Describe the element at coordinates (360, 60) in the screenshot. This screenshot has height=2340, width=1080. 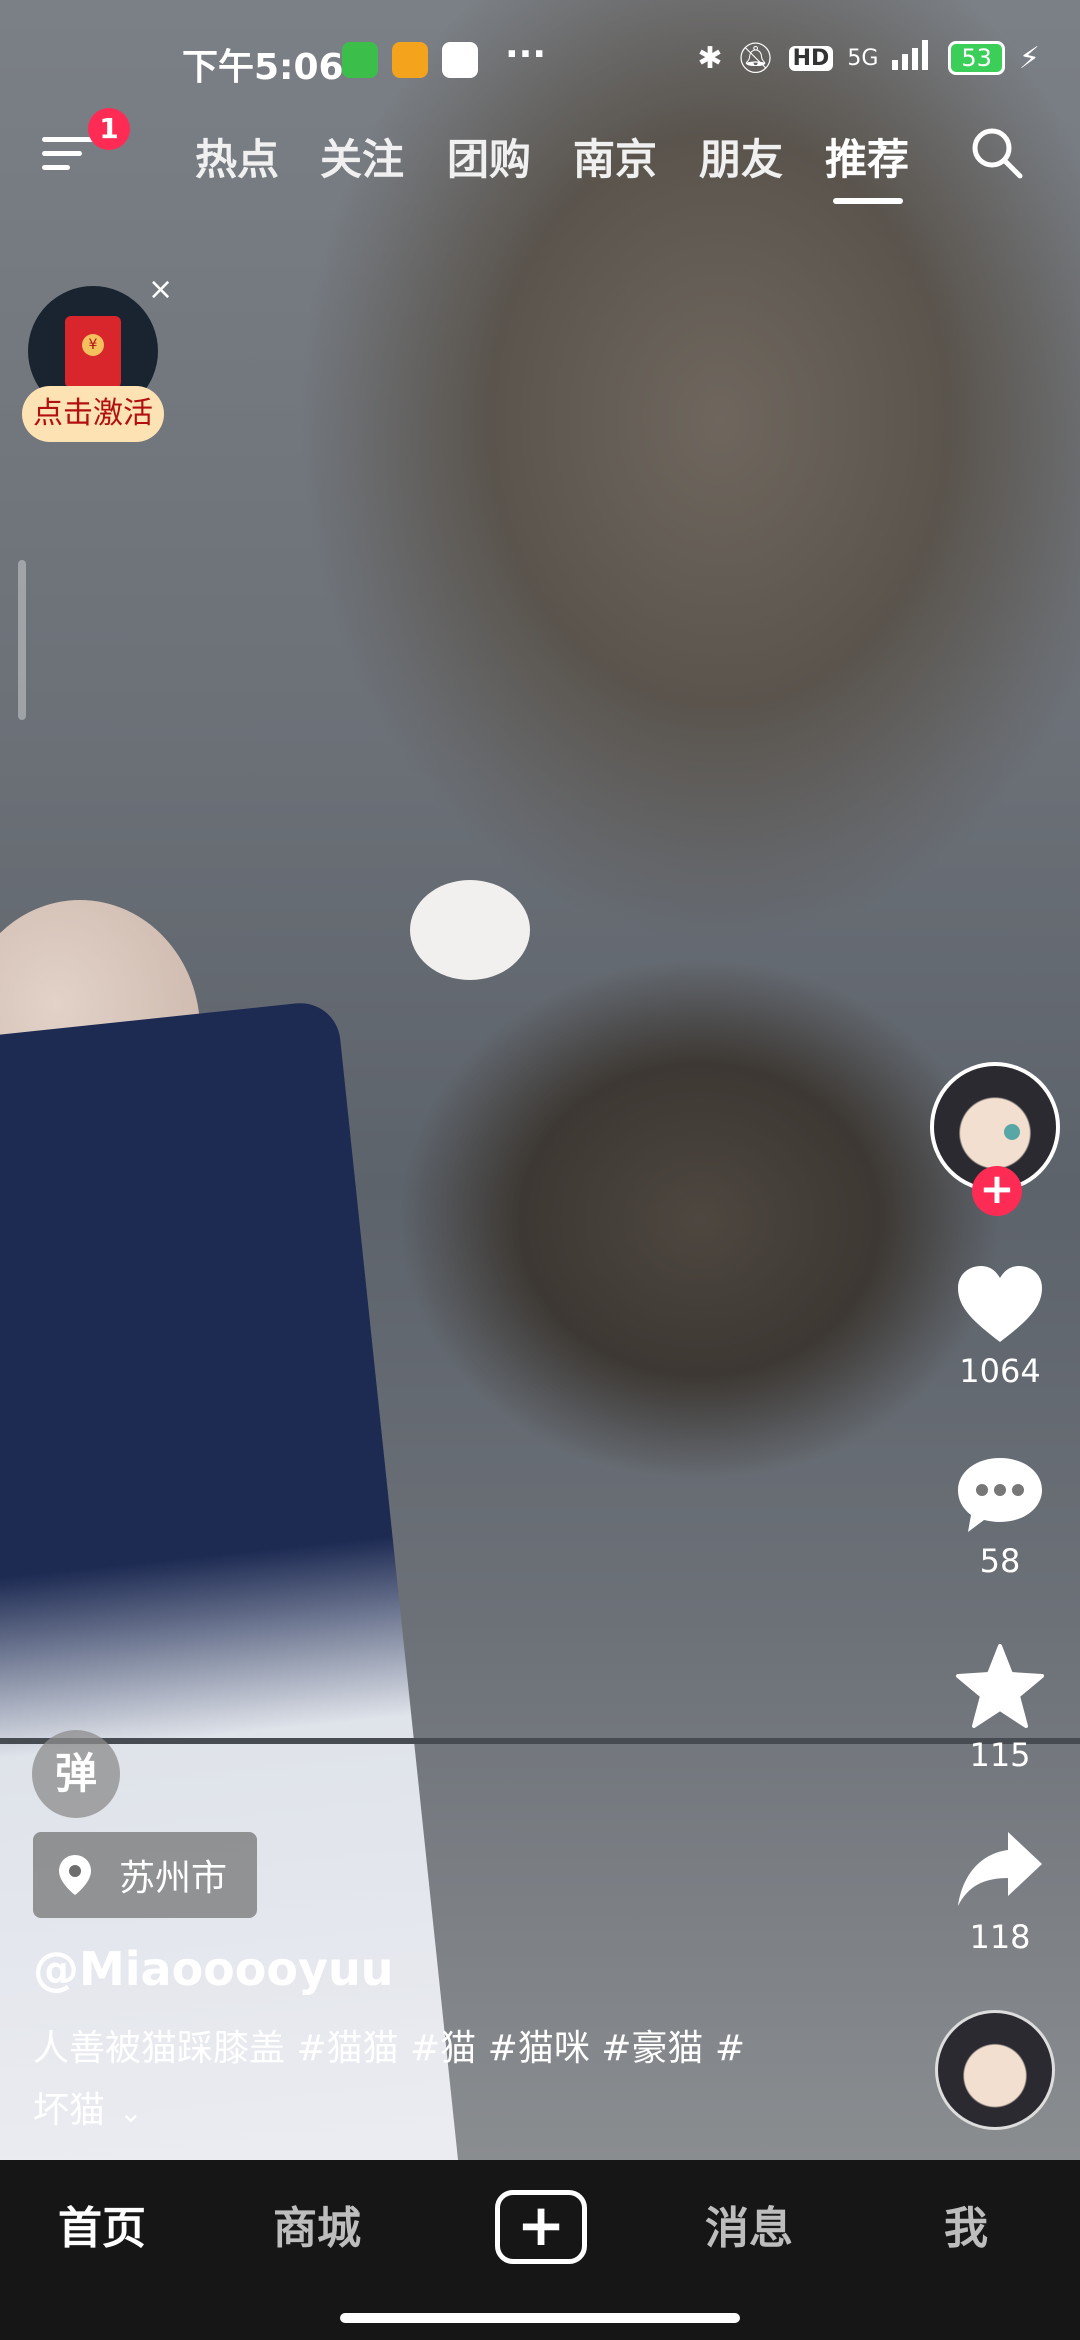
I see `wechat-notification-icon` at that location.